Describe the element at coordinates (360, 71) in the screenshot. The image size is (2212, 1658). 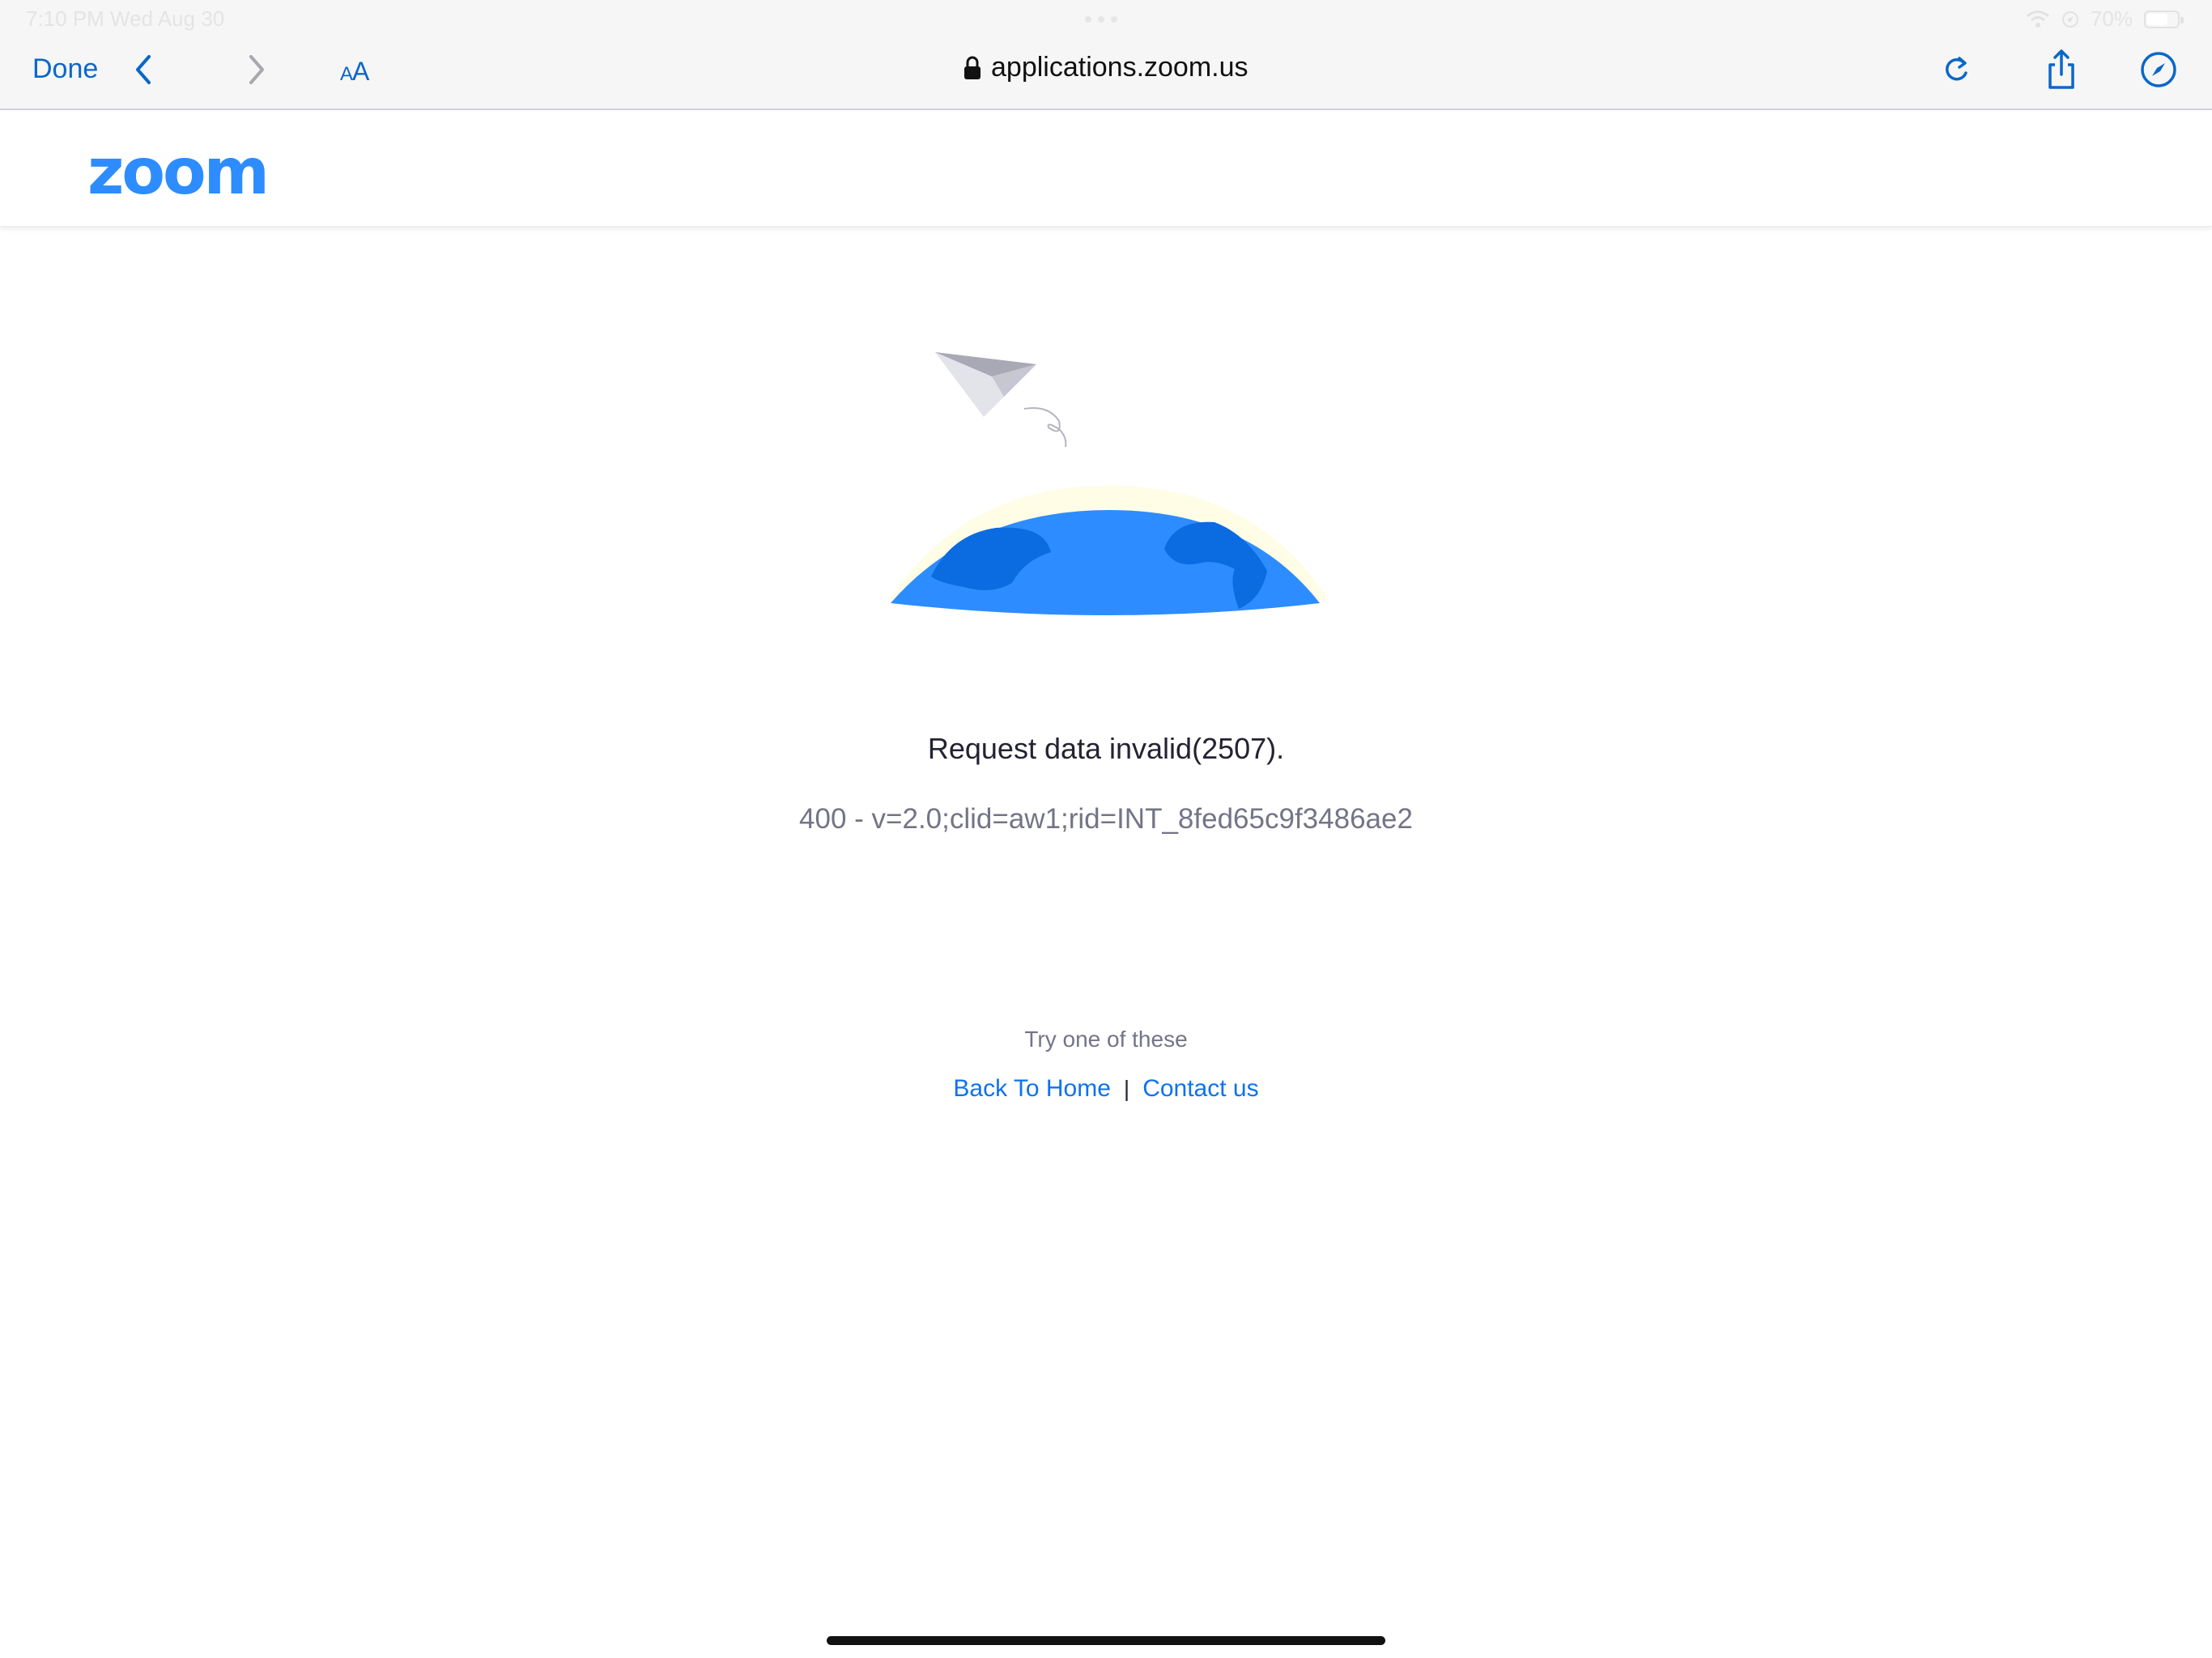
I see `text-size-large: A` at that location.